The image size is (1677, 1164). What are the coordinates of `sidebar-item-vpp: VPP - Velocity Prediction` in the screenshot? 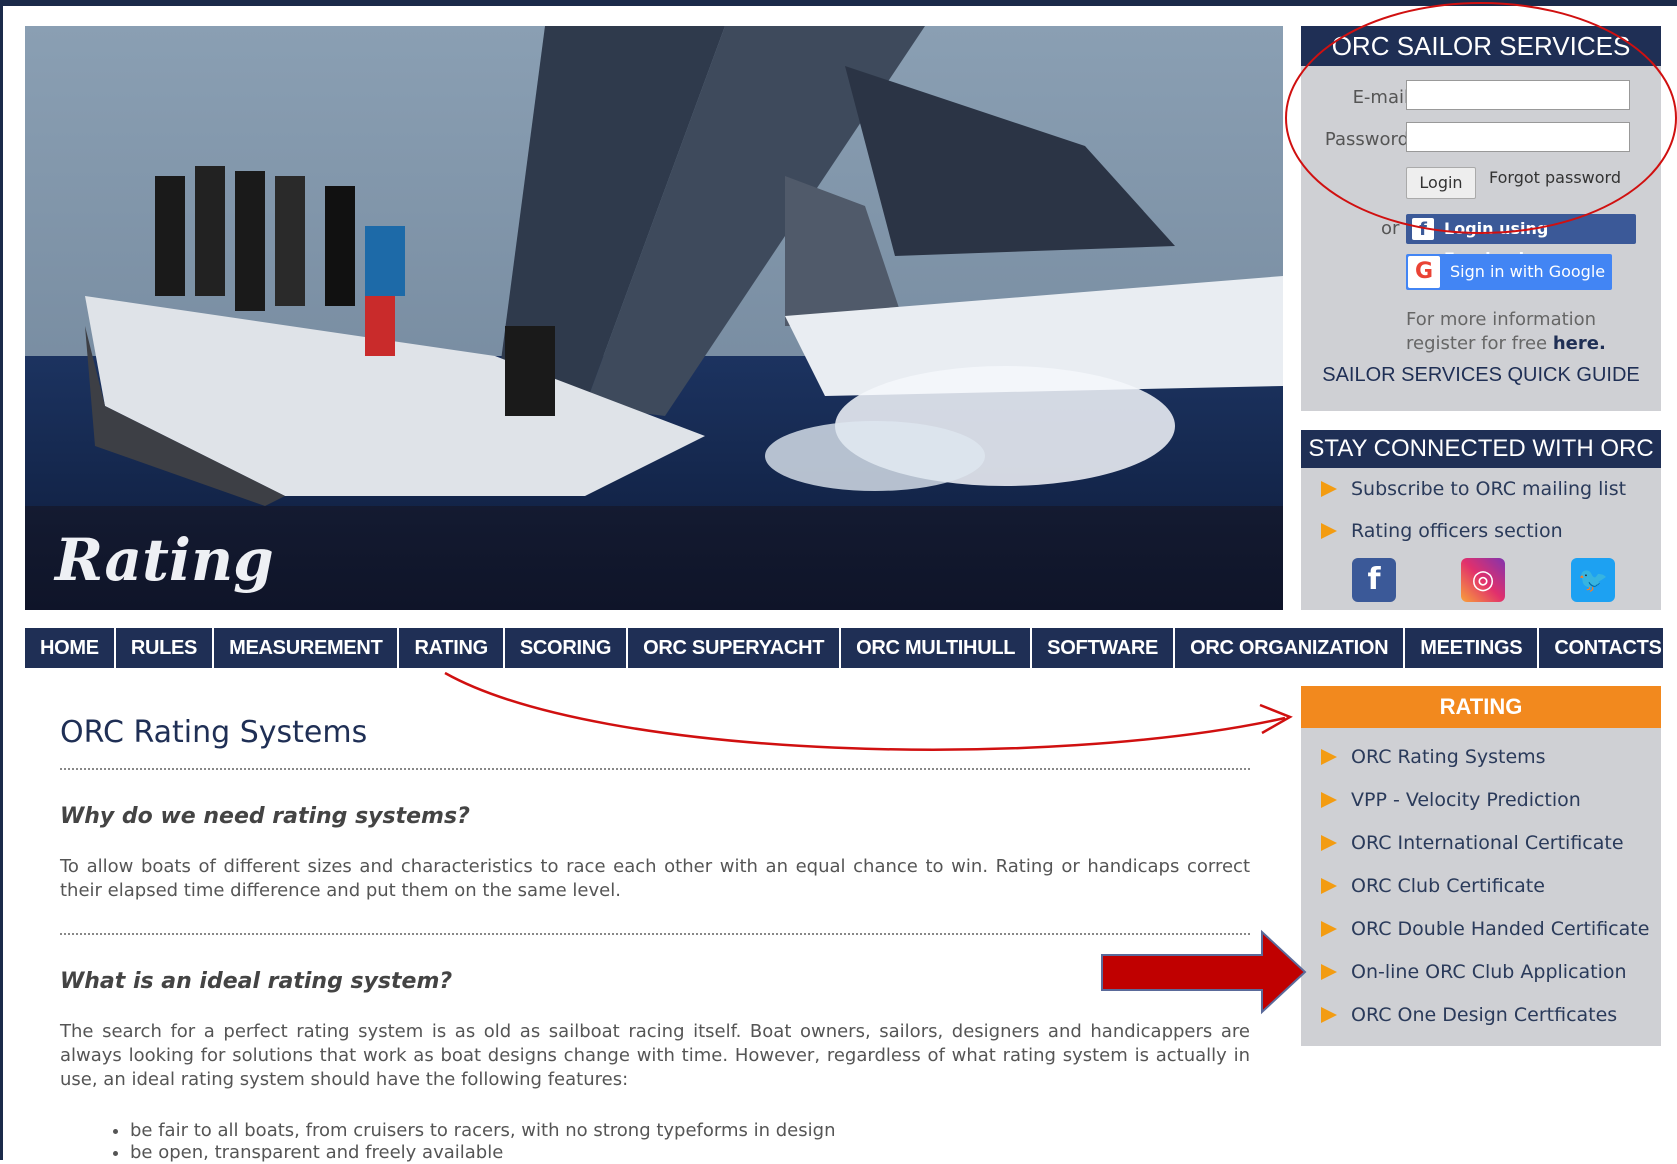 It's located at (1481, 800).